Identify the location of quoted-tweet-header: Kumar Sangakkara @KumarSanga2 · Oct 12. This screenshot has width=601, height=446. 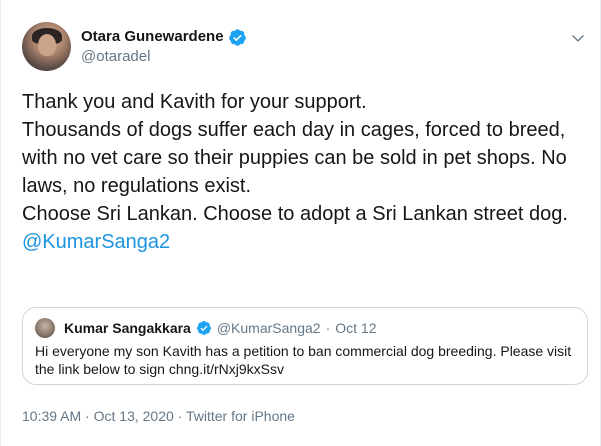
(305, 328).